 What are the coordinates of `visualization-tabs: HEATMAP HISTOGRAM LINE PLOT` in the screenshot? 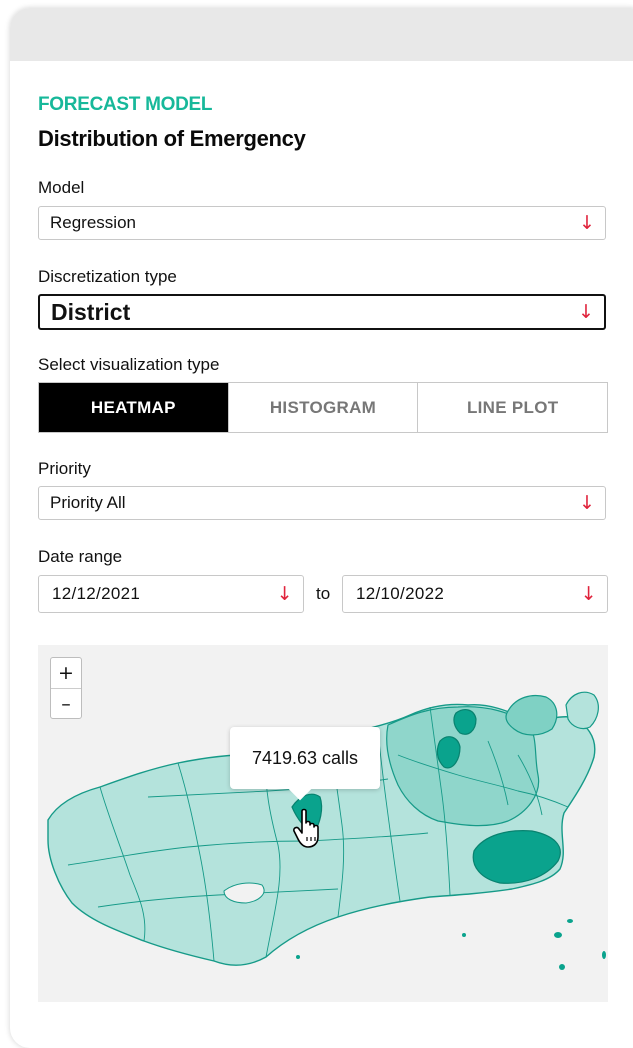 It's located at (323, 407).